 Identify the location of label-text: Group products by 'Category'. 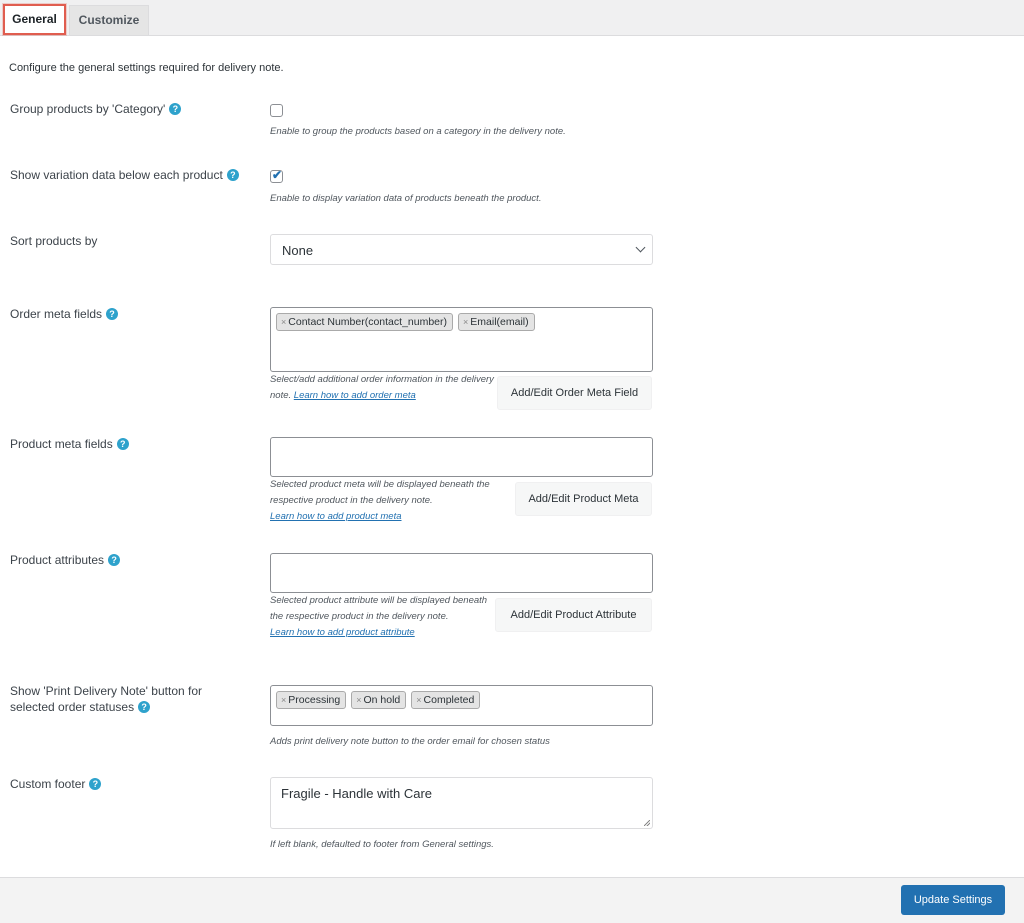
(88, 109).